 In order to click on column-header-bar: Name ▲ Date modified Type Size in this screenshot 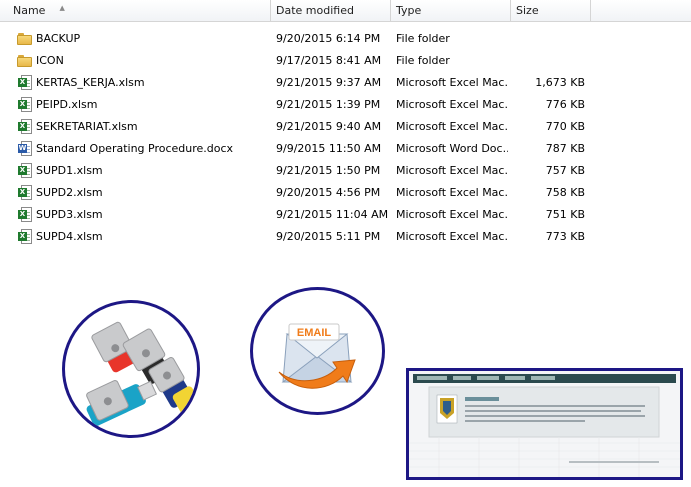, I will do `click(345, 11)`.